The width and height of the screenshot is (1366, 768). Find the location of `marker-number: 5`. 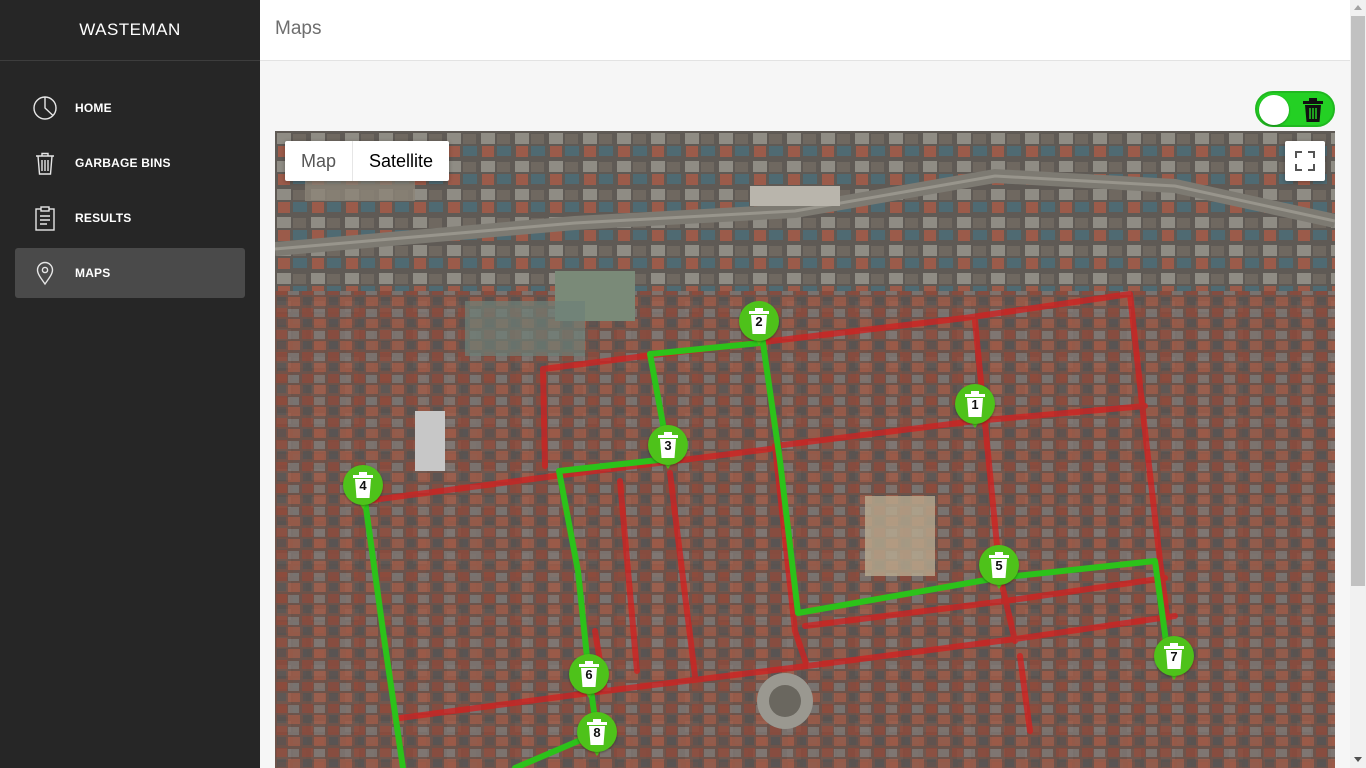

marker-number: 5 is located at coordinates (999, 565).